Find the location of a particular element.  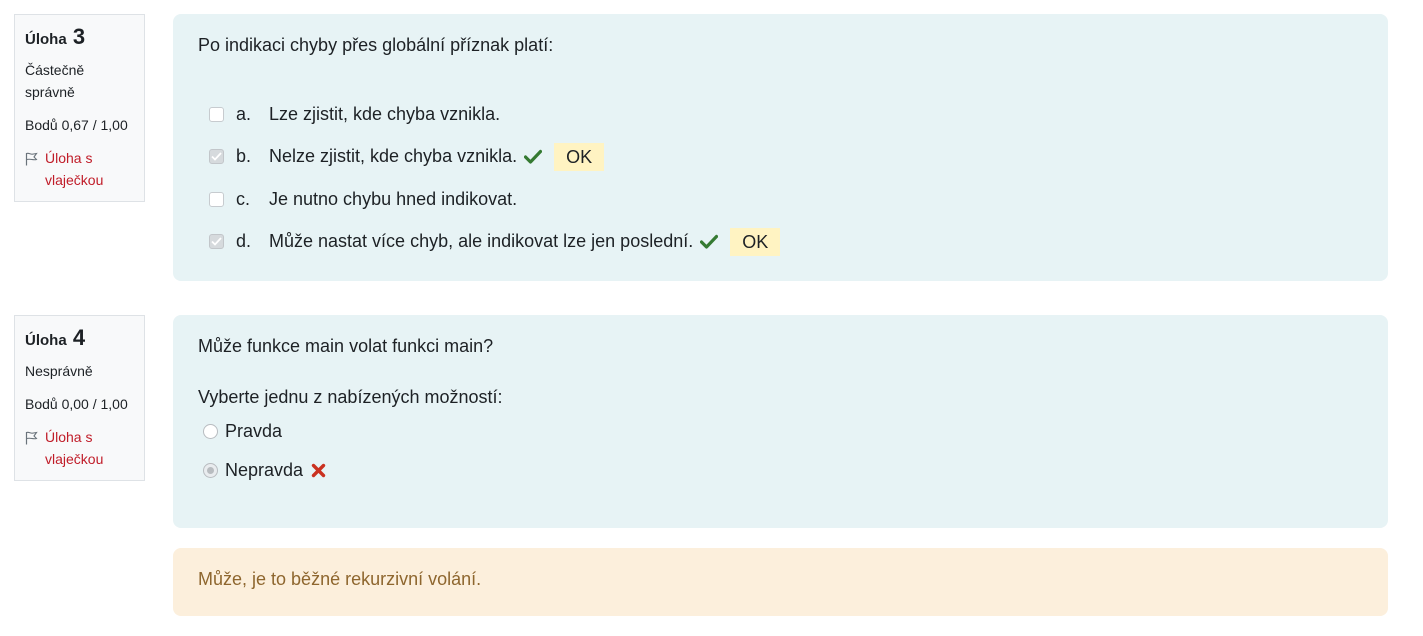

question-4-prompt: Vyberte jednu z nabízených možností: is located at coordinates (350, 397).